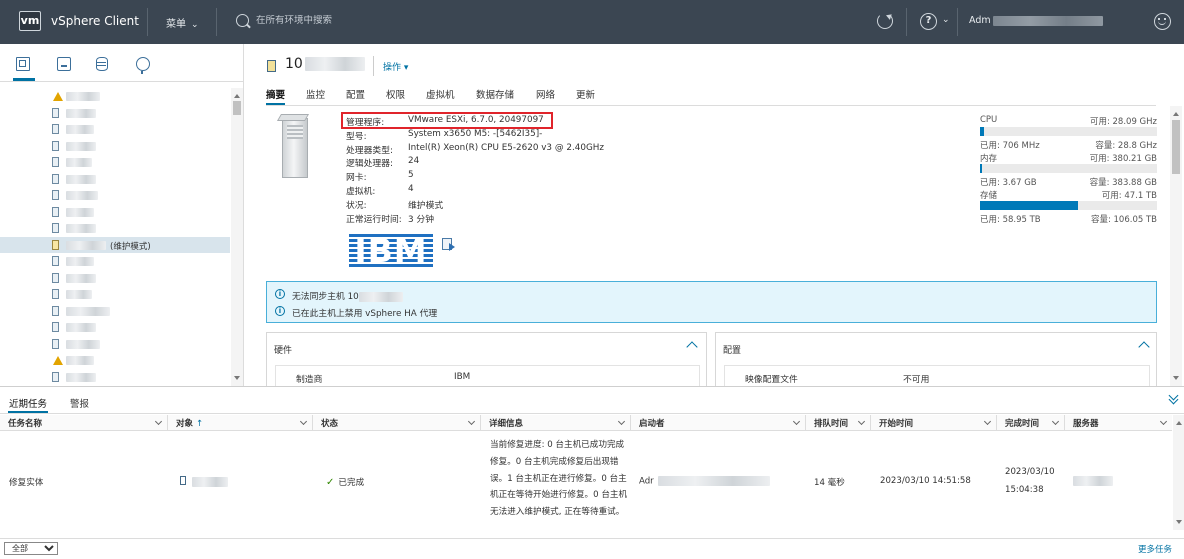 This screenshot has height=559, width=1184. What do you see at coordinates (395, 94) in the screenshot?
I see `tab-permissions: 权限` at bounding box center [395, 94].